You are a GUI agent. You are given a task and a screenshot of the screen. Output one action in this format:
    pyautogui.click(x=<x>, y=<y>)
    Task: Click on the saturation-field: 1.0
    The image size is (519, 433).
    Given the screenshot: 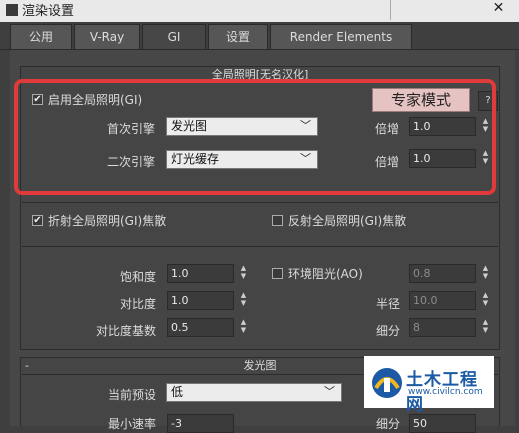 What is the action you would take?
    pyautogui.click(x=200, y=273)
    